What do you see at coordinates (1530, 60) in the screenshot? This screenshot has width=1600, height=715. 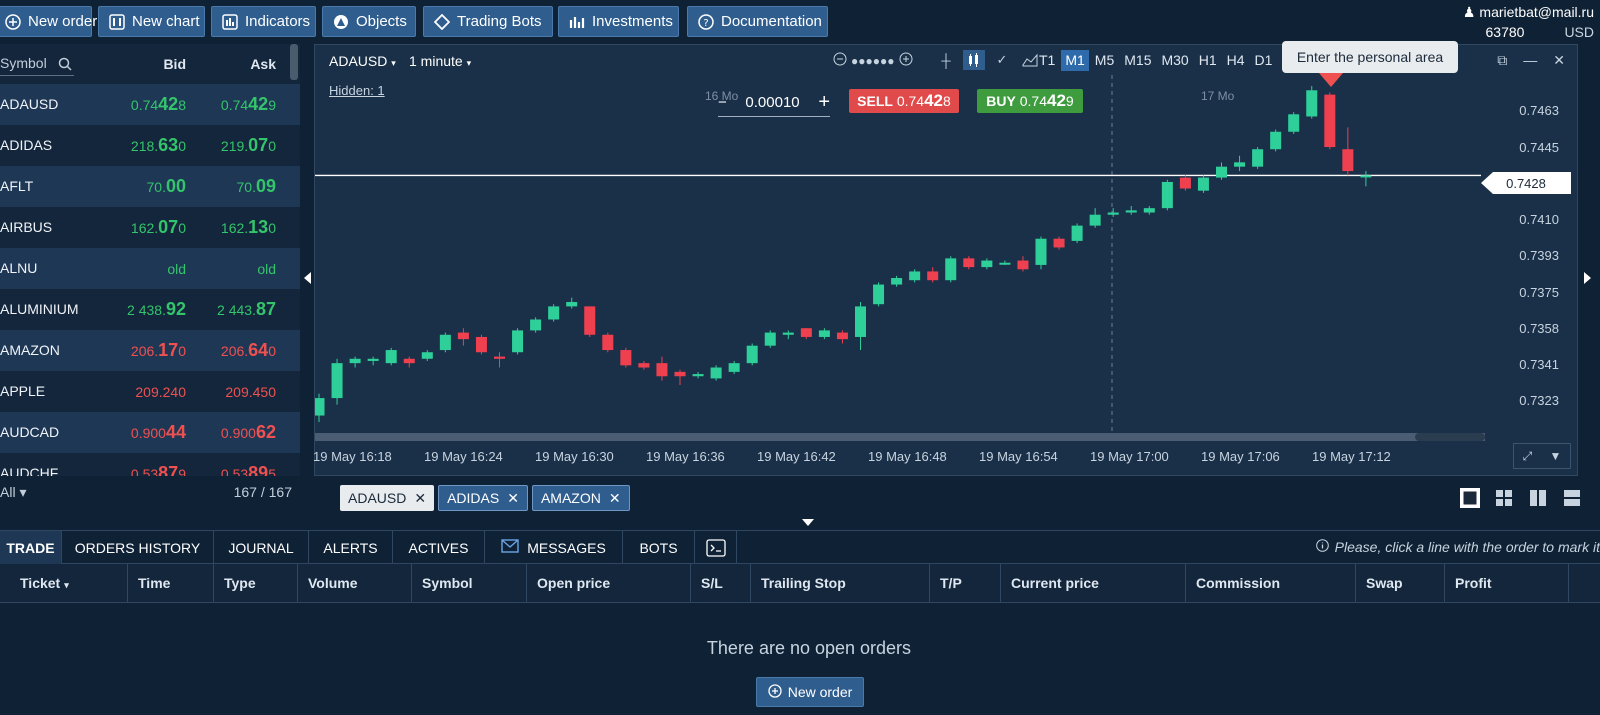 I see `minimize-icon: —` at bounding box center [1530, 60].